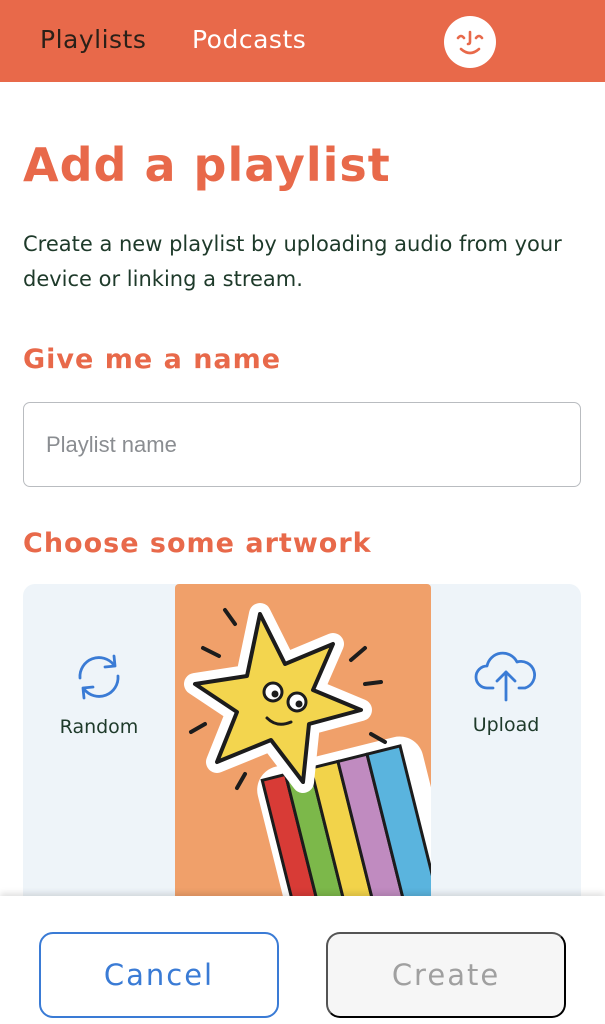 The height and width of the screenshot is (1024, 605). Describe the element at coordinates (207, 165) in the screenshot. I see `page-title: Add a playlist` at that location.